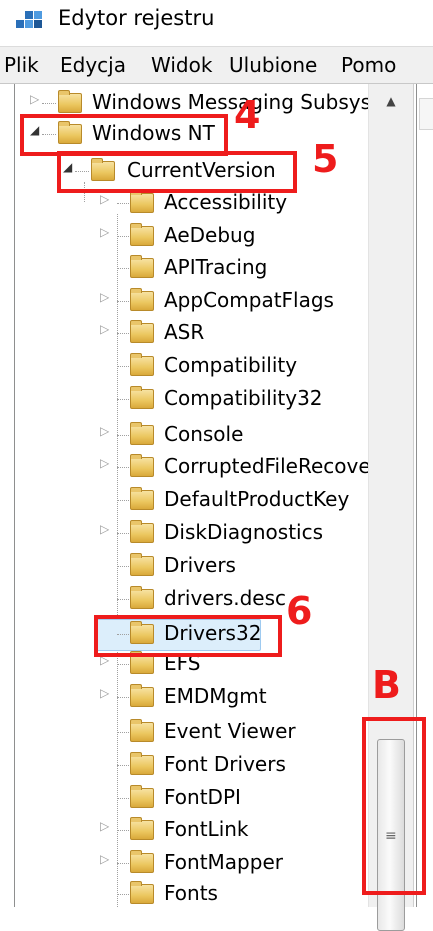  What do you see at coordinates (386, 685) in the screenshot?
I see `annotation-letter: B` at bounding box center [386, 685].